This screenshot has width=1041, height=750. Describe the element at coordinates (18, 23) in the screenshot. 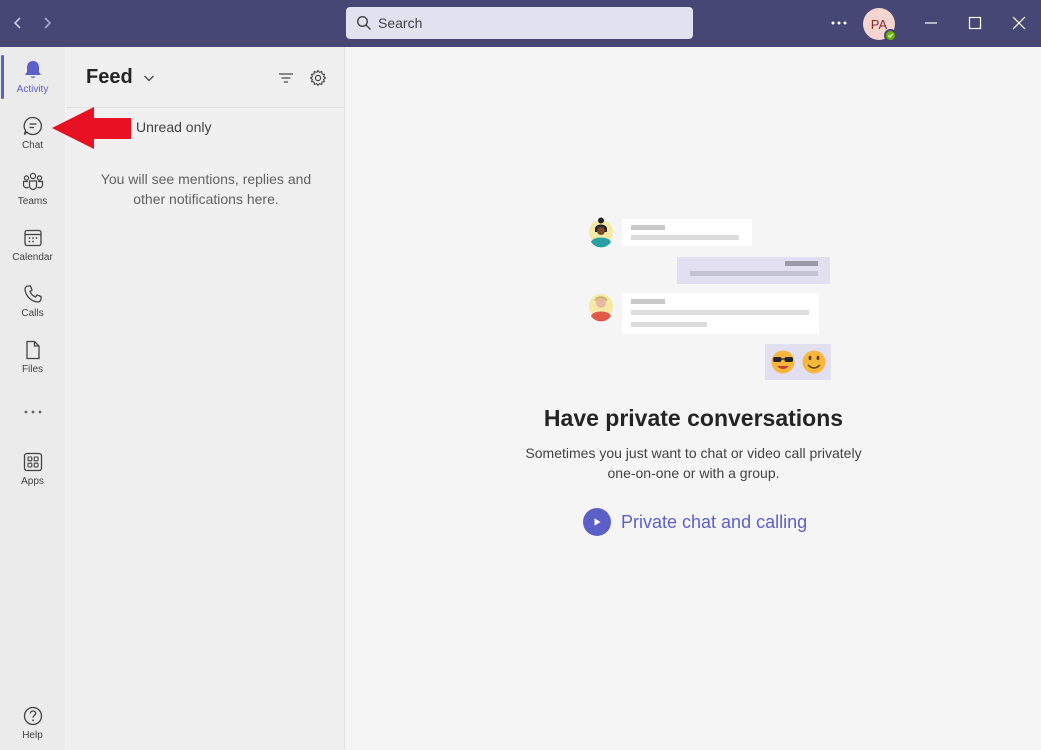

I see `back-arrow-icon` at that location.